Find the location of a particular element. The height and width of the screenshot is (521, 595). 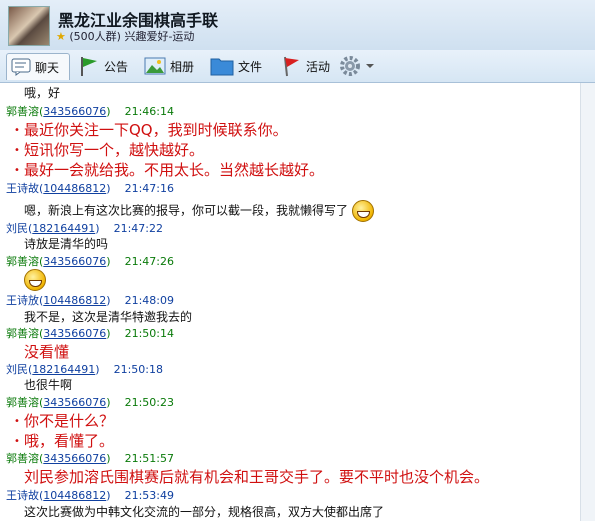

message-text: 你不是什么？ is located at coordinates (69, 421).